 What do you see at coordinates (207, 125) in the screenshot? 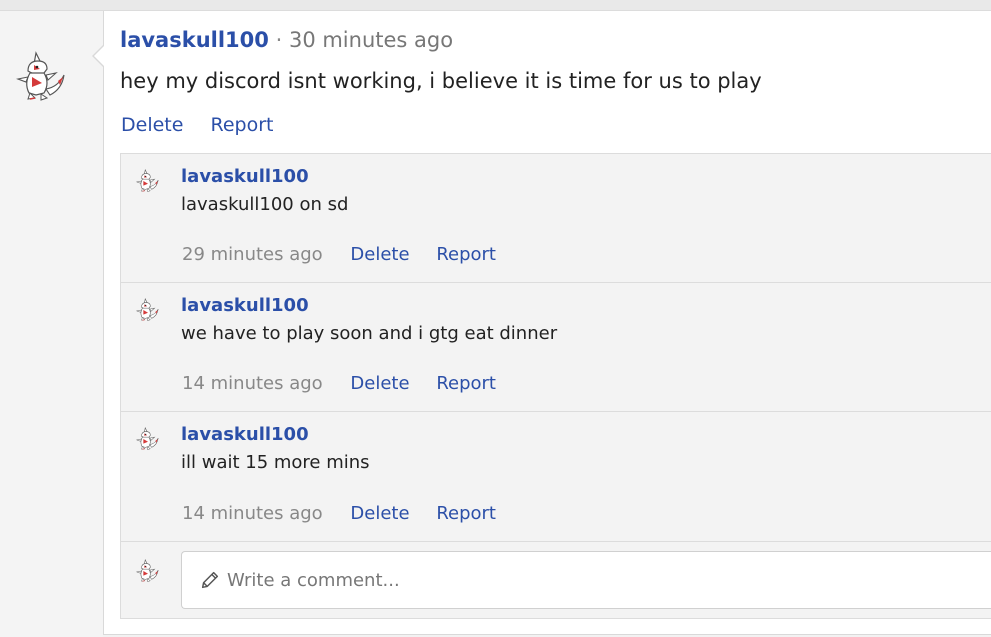
I see `post-actions: Delete Report` at bounding box center [207, 125].